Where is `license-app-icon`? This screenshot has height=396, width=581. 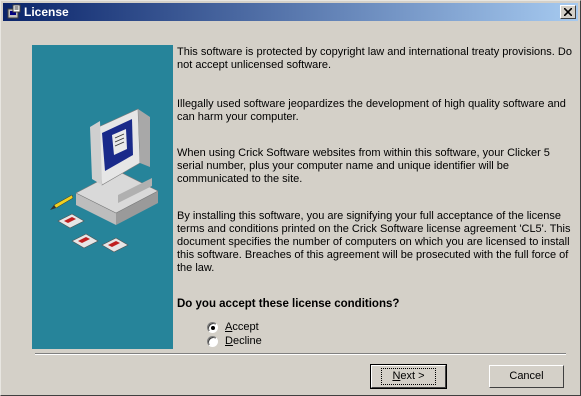
license-app-icon is located at coordinates (14, 11).